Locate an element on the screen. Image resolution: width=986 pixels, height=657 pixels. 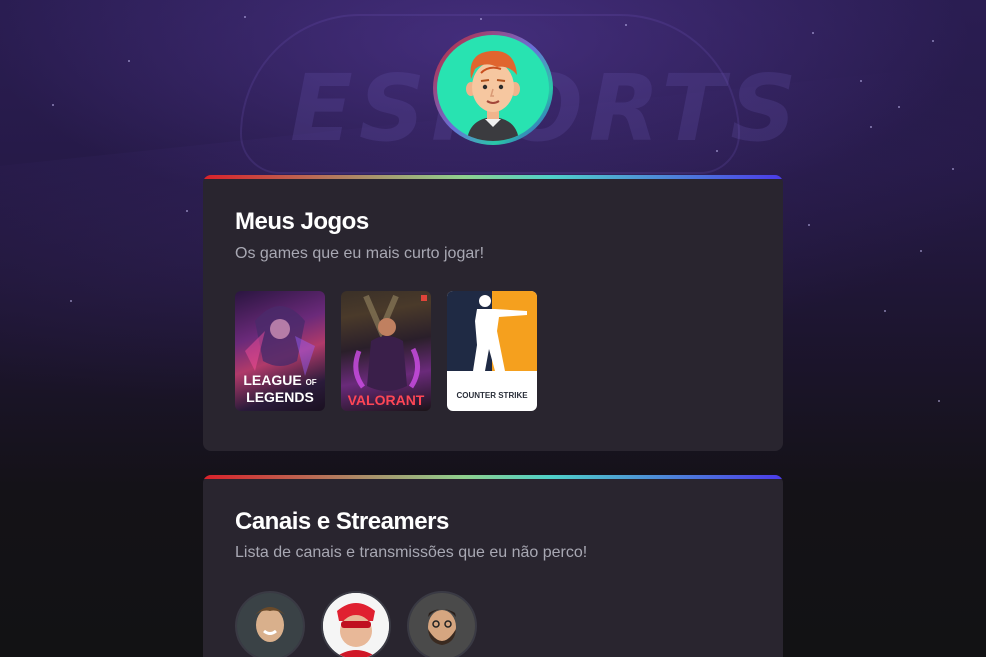
profile-avatar is located at coordinates (493, 88).